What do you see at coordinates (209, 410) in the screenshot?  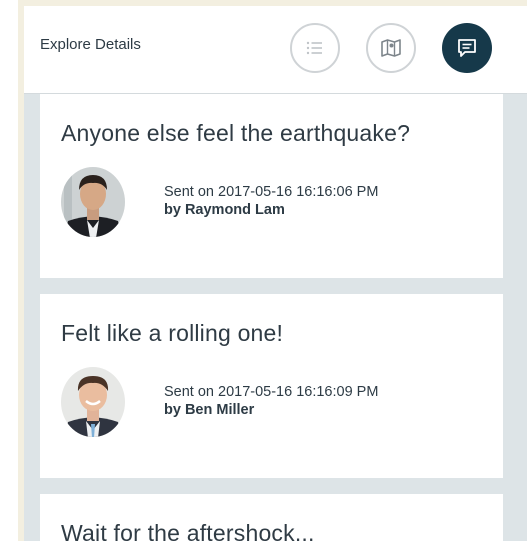 I see `sender-name: by Ben Miller` at bounding box center [209, 410].